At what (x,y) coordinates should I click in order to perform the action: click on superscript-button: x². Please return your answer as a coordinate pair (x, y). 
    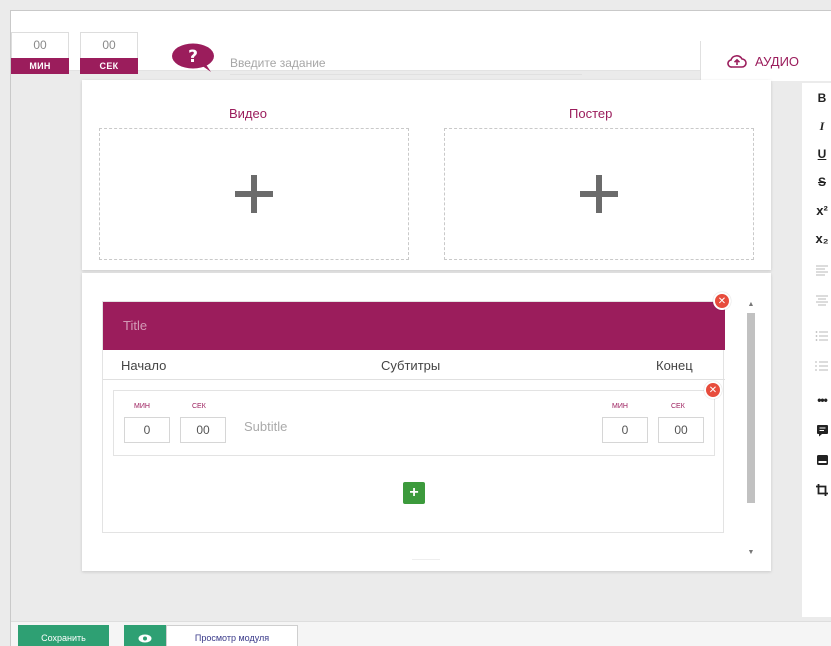
    Looking at the image, I should click on (816, 210).